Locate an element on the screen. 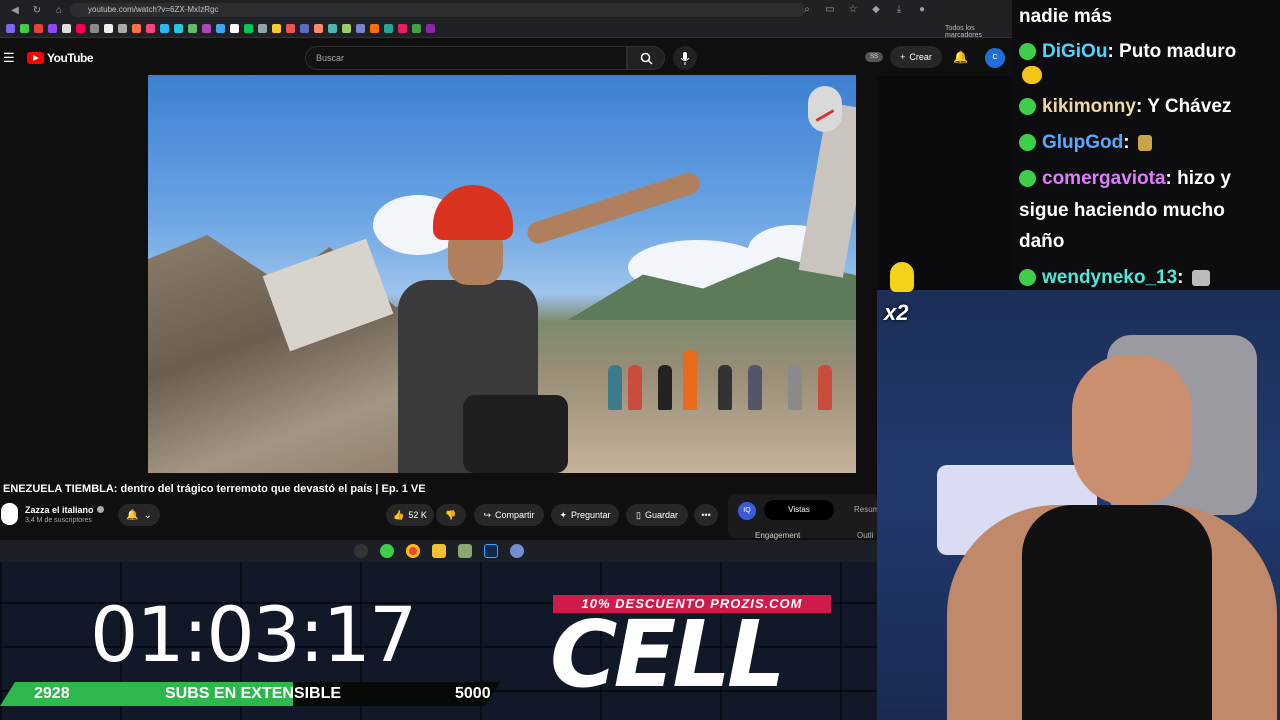  reload-icon: ↻ is located at coordinates (37, 10).